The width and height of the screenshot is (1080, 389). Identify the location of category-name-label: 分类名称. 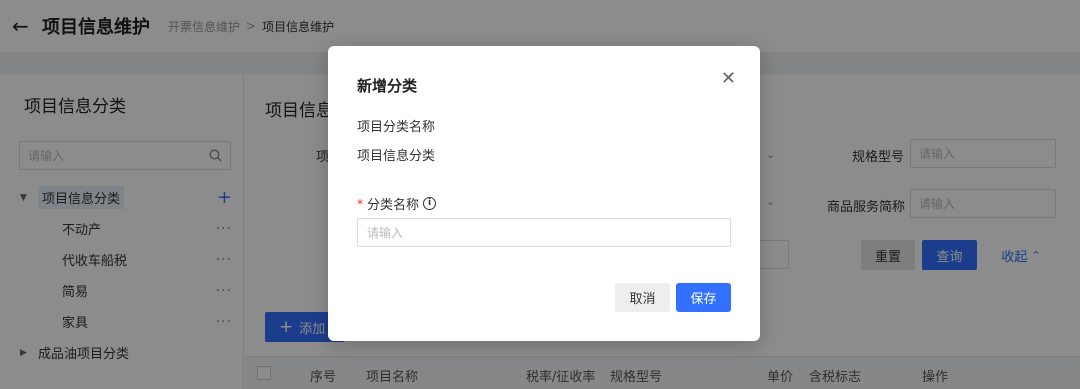
(393, 205).